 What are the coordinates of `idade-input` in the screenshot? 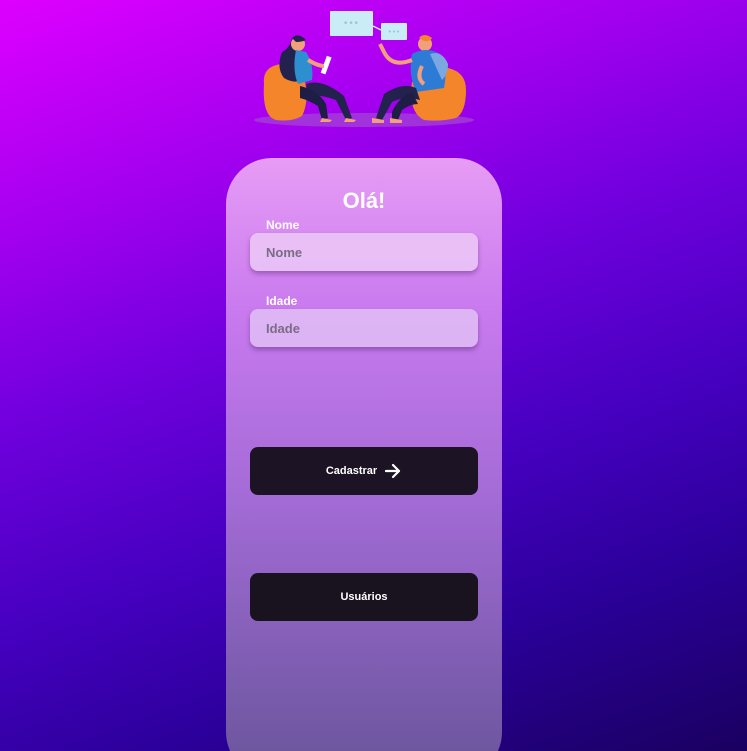 It's located at (364, 328).